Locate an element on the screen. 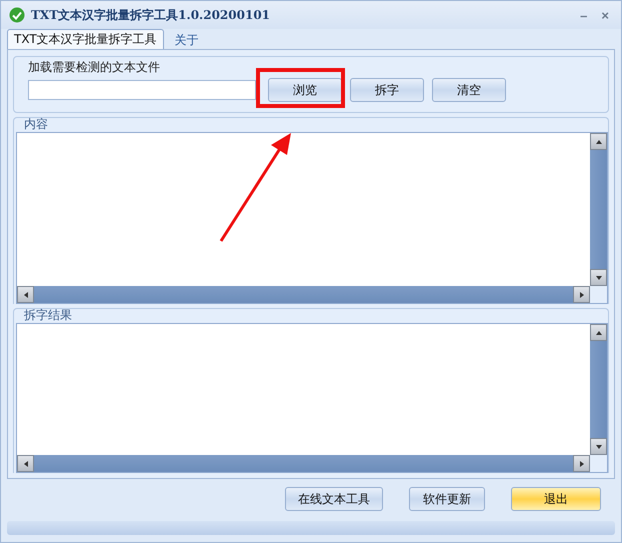  footer-button: 在线文本工具 is located at coordinates (334, 499).